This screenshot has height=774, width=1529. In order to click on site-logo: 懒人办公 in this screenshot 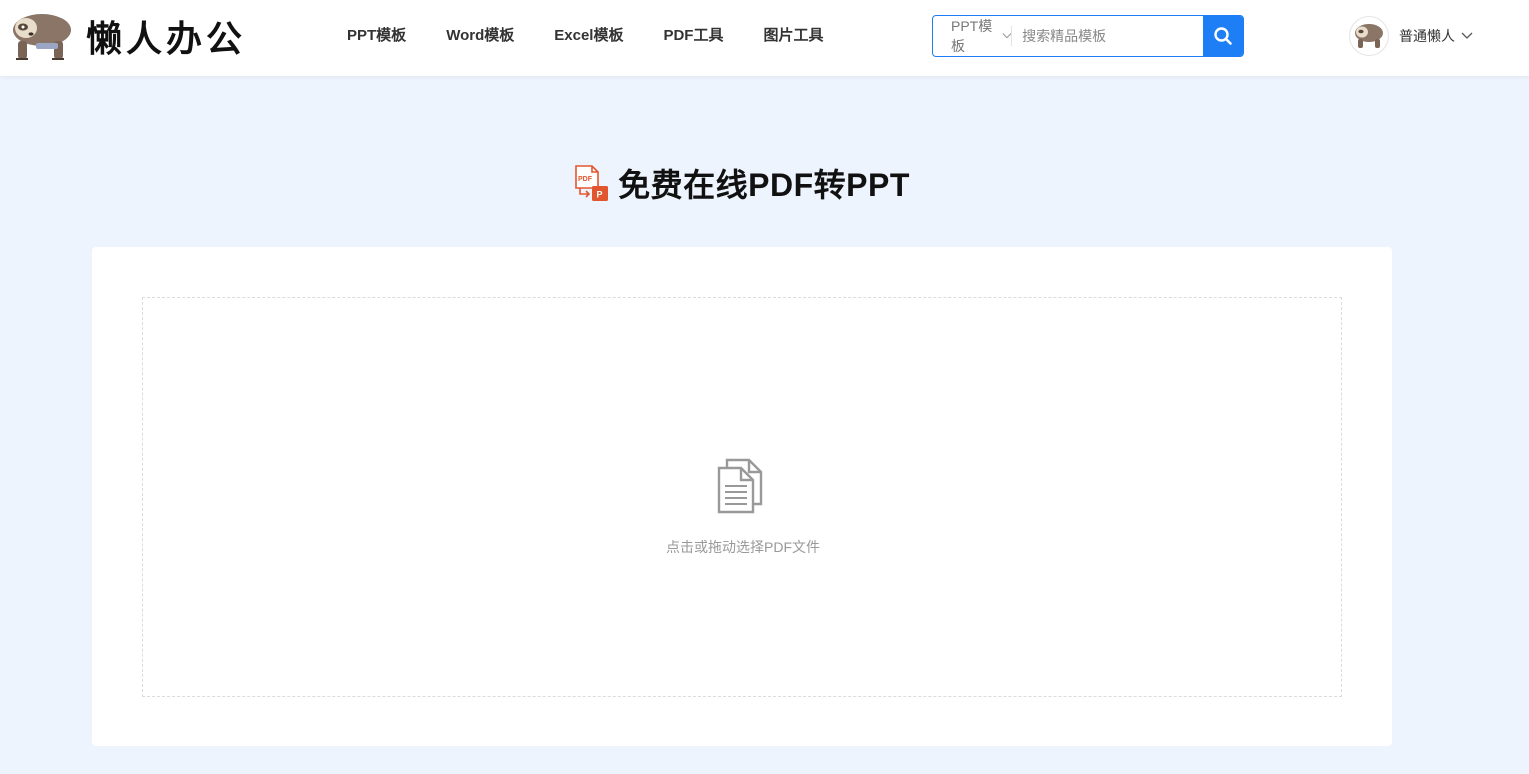, I will do `click(128, 36)`.